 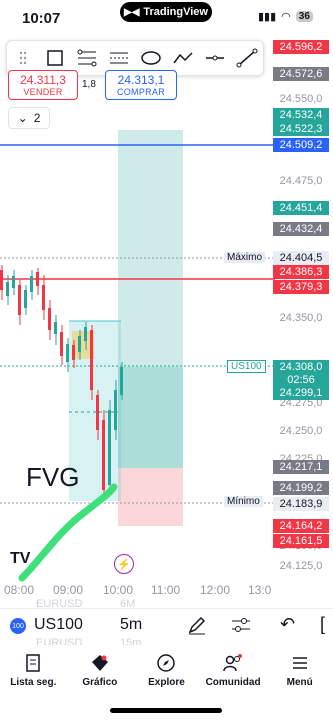 What do you see at coordinates (304, 16) in the screenshot?
I see `battery-icon: 36` at bounding box center [304, 16].